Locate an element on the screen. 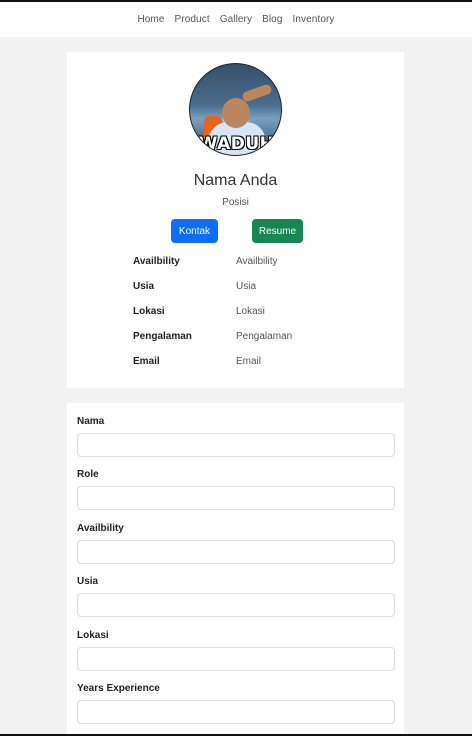 The height and width of the screenshot is (736, 472). info-key-email: Email is located at coordinates (146, 361).